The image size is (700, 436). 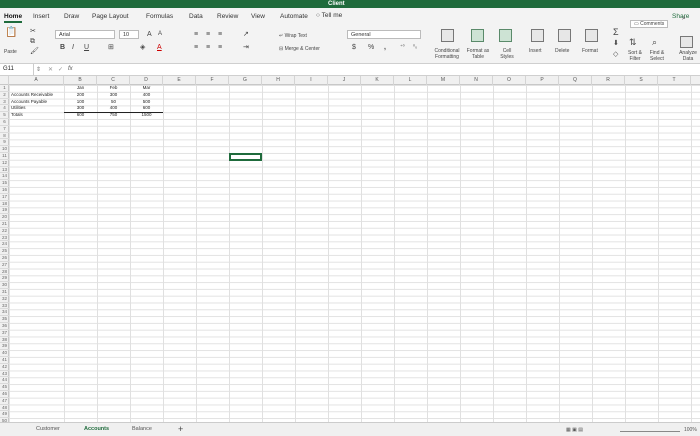 I want to click on format-cells-icon, so click(x=591, y=35).